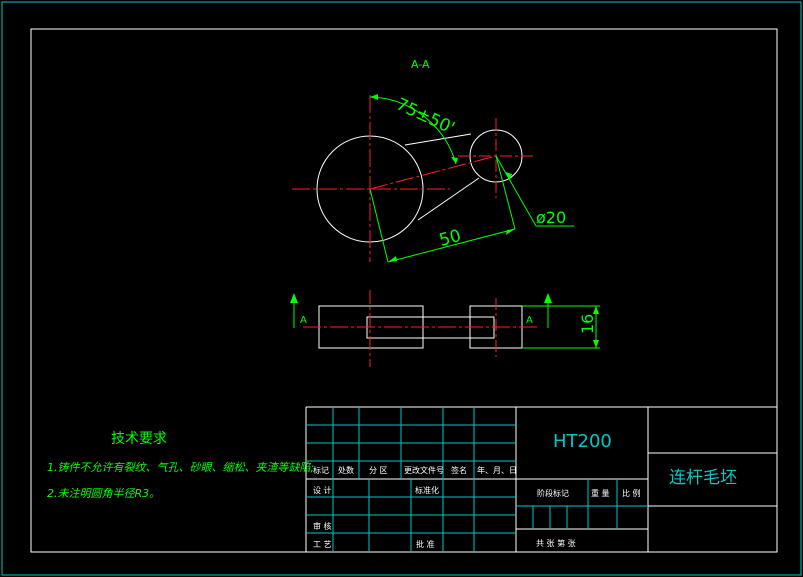 The image size is (803, 577). I want to click on section-label: A-A, so click(420, 64).